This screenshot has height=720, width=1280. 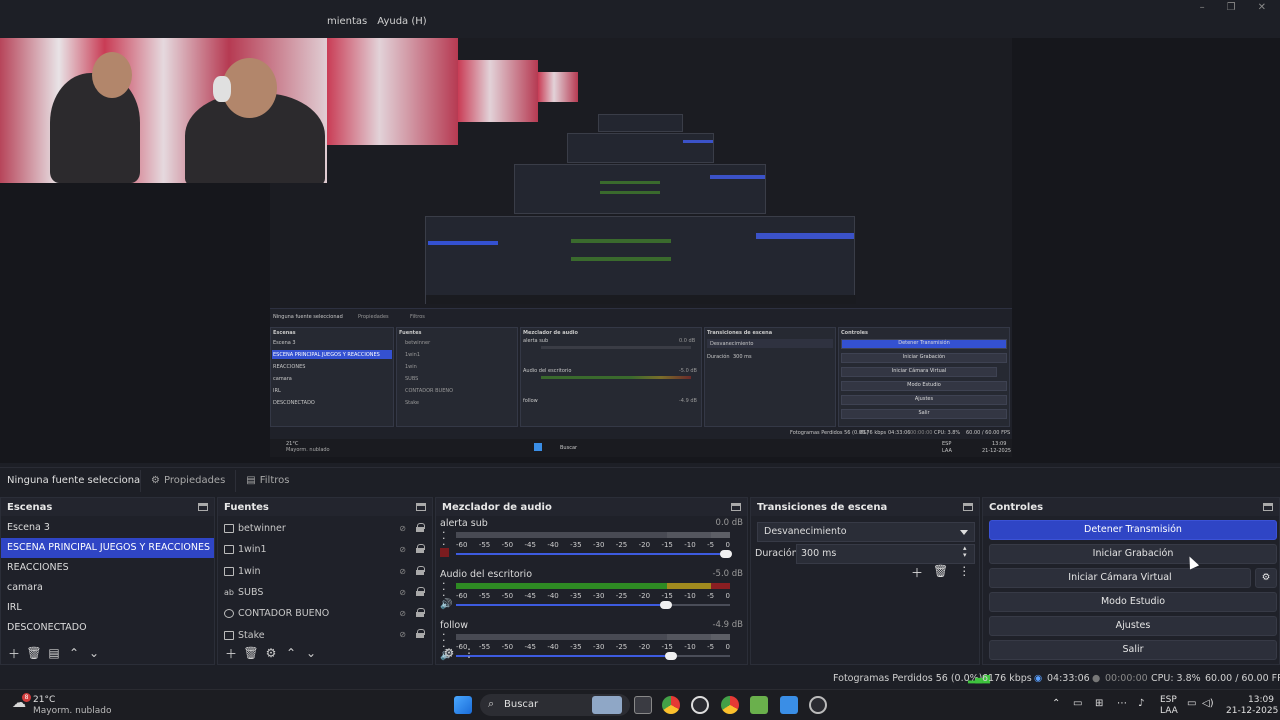 What do you see at coordinates (1122, 703) in the screenshot?
I see `tray-icon: ⋯` at bounding box center [1122, 703].